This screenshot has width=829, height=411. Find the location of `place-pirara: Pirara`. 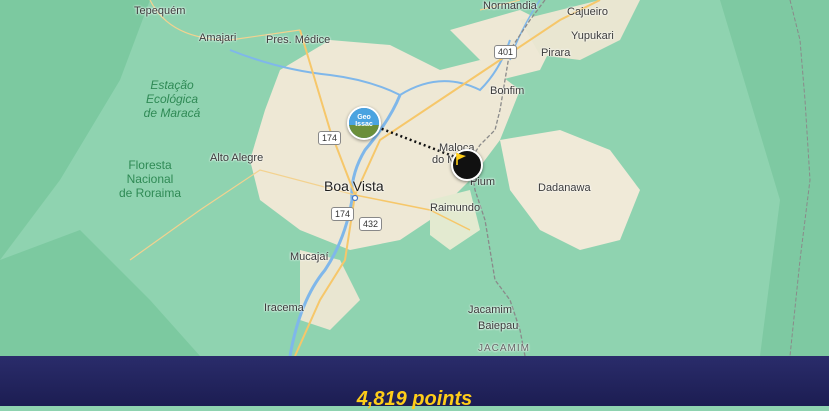

place-pirara: Pirara is located at coordinates (556, 53).